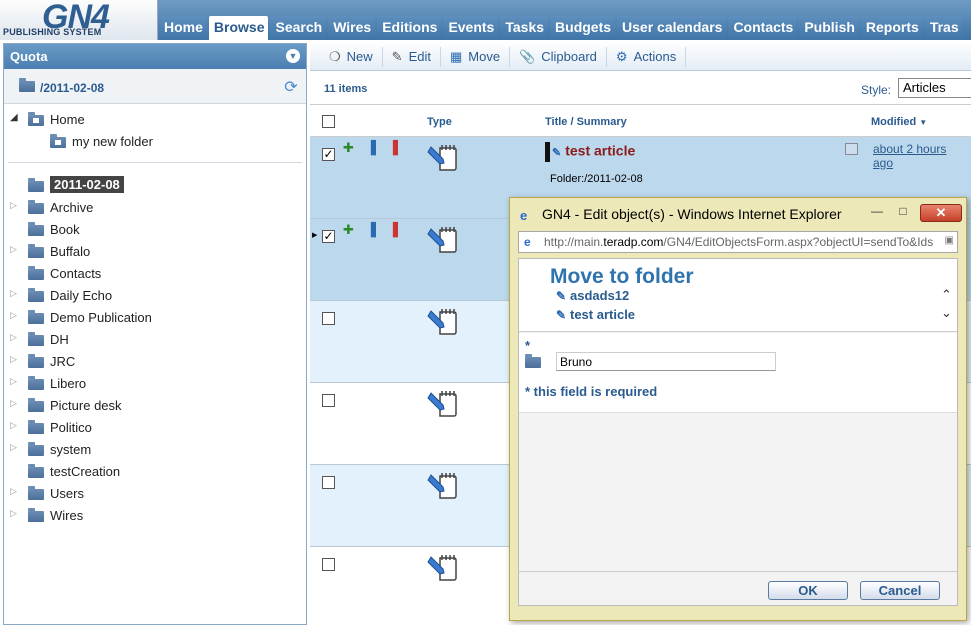 The width and height of the screenshot is (971, 625). I want to click on tree-item-label: Archive, so click(72, 207).